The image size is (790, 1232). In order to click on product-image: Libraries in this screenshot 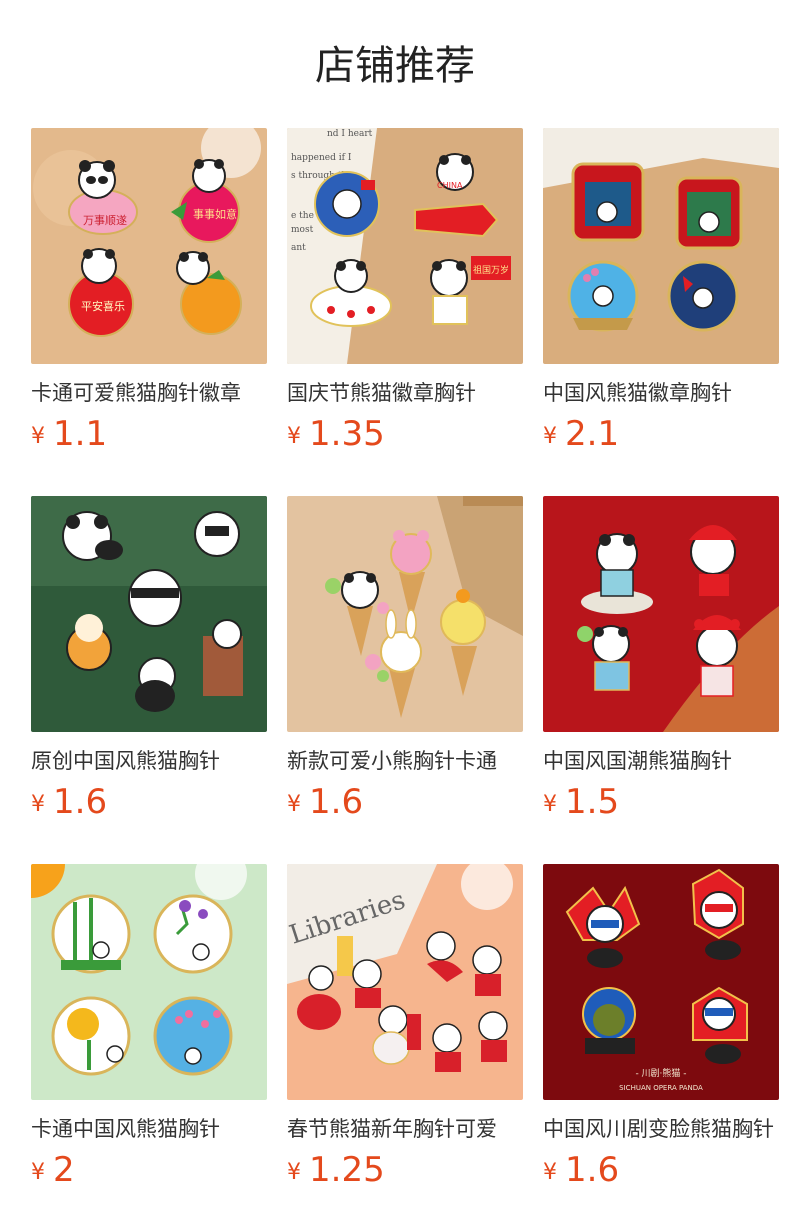, I will do `click(405, 982)`.